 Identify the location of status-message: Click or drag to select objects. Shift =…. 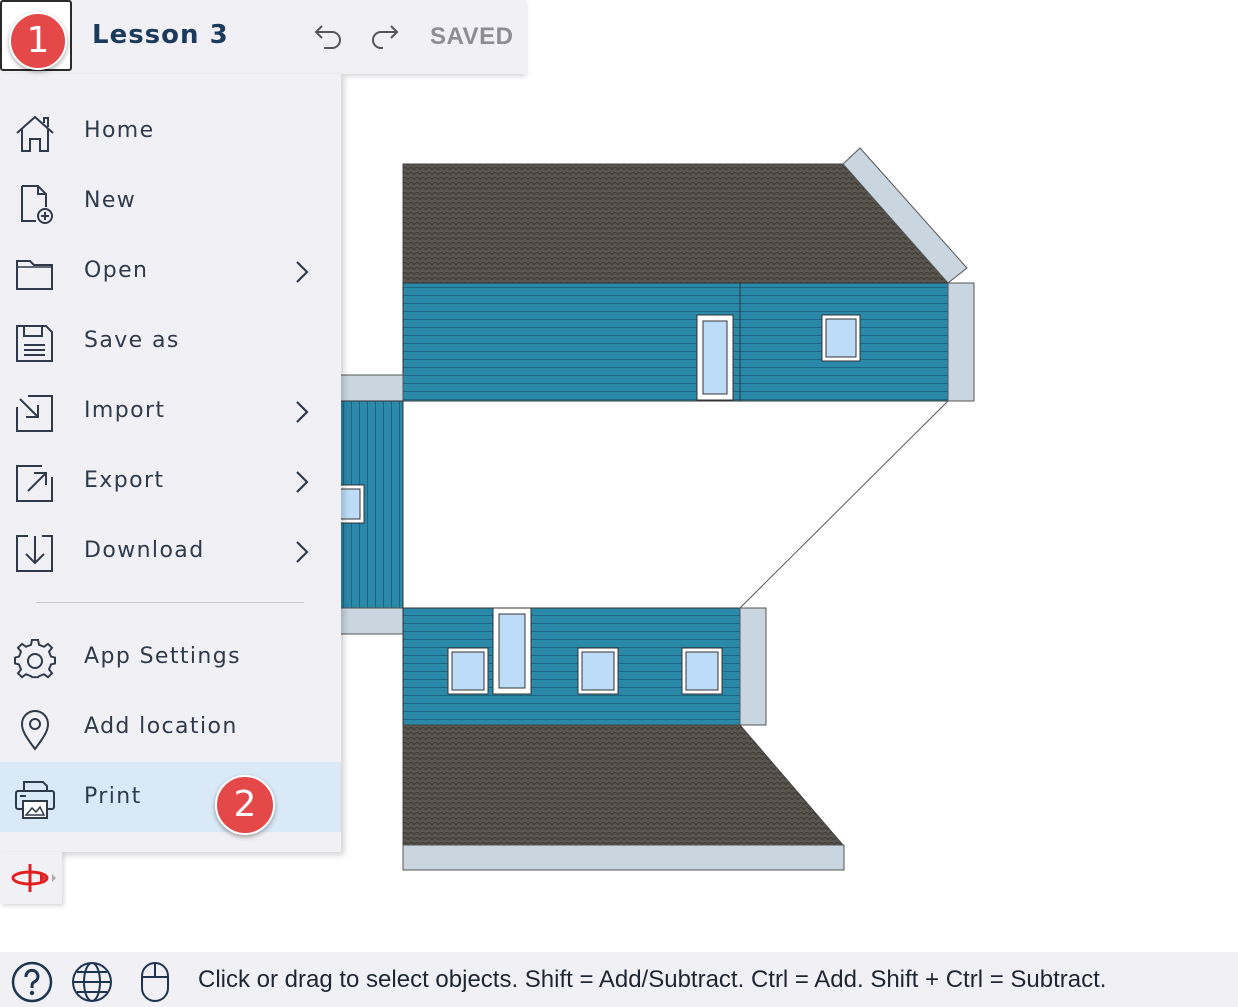
(652, 979).